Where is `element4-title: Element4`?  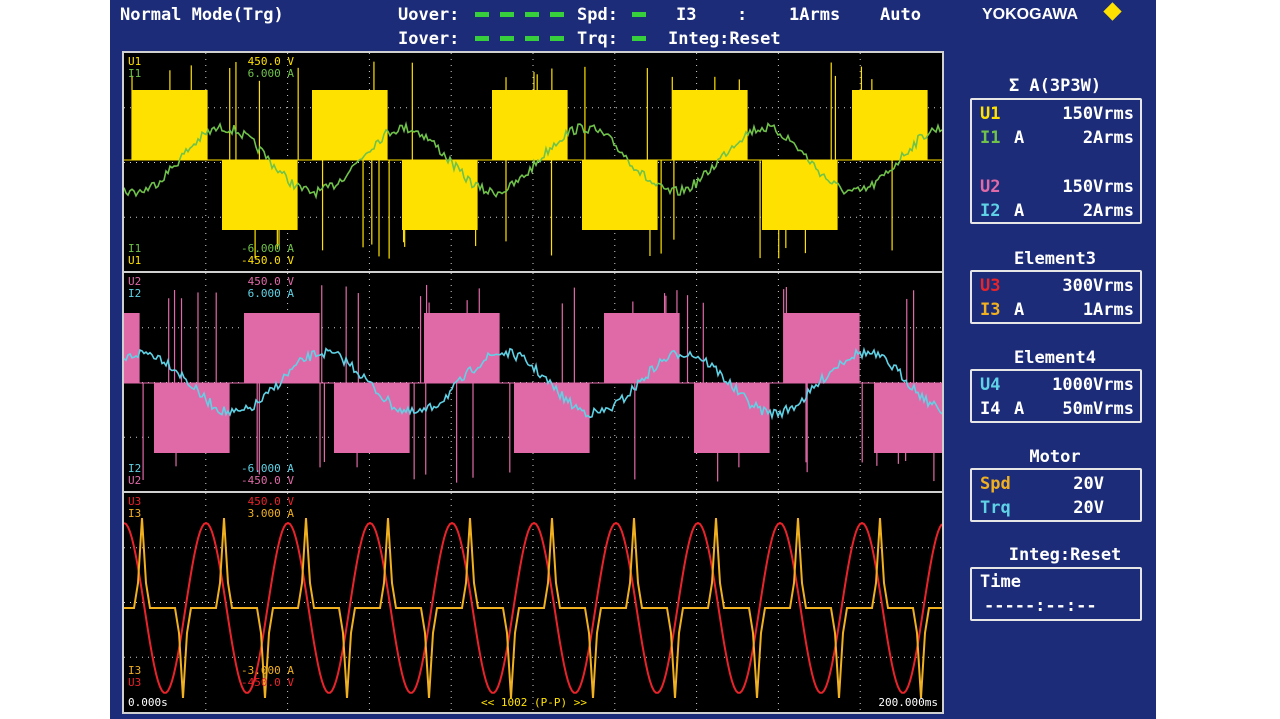
element4-title: Element4 is located at coordinates (1055, 358).